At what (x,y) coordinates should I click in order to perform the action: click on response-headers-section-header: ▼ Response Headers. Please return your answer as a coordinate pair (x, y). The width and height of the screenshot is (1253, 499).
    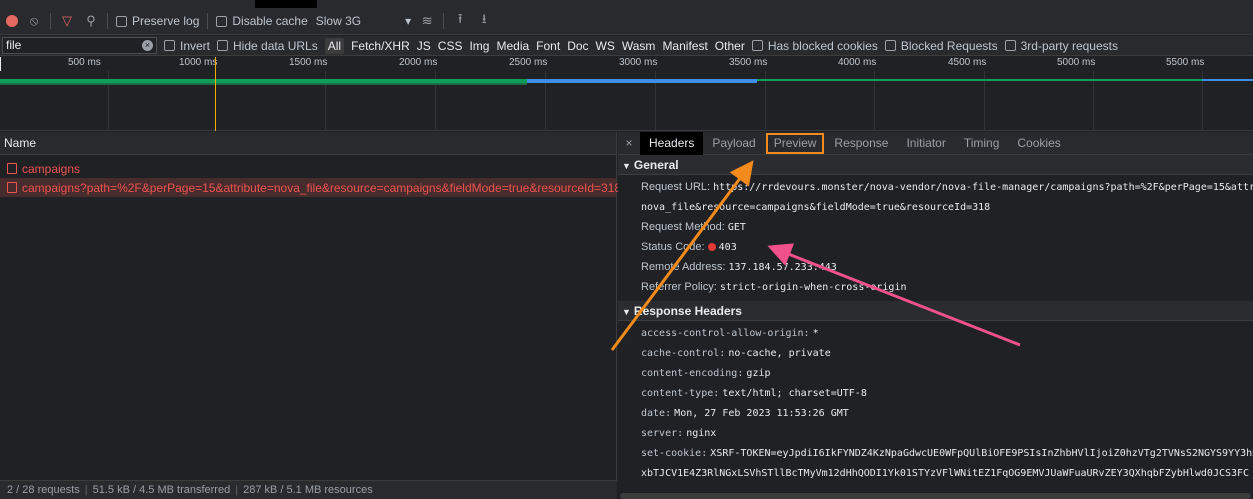
    Looking at the image, I should click on (935, 311).